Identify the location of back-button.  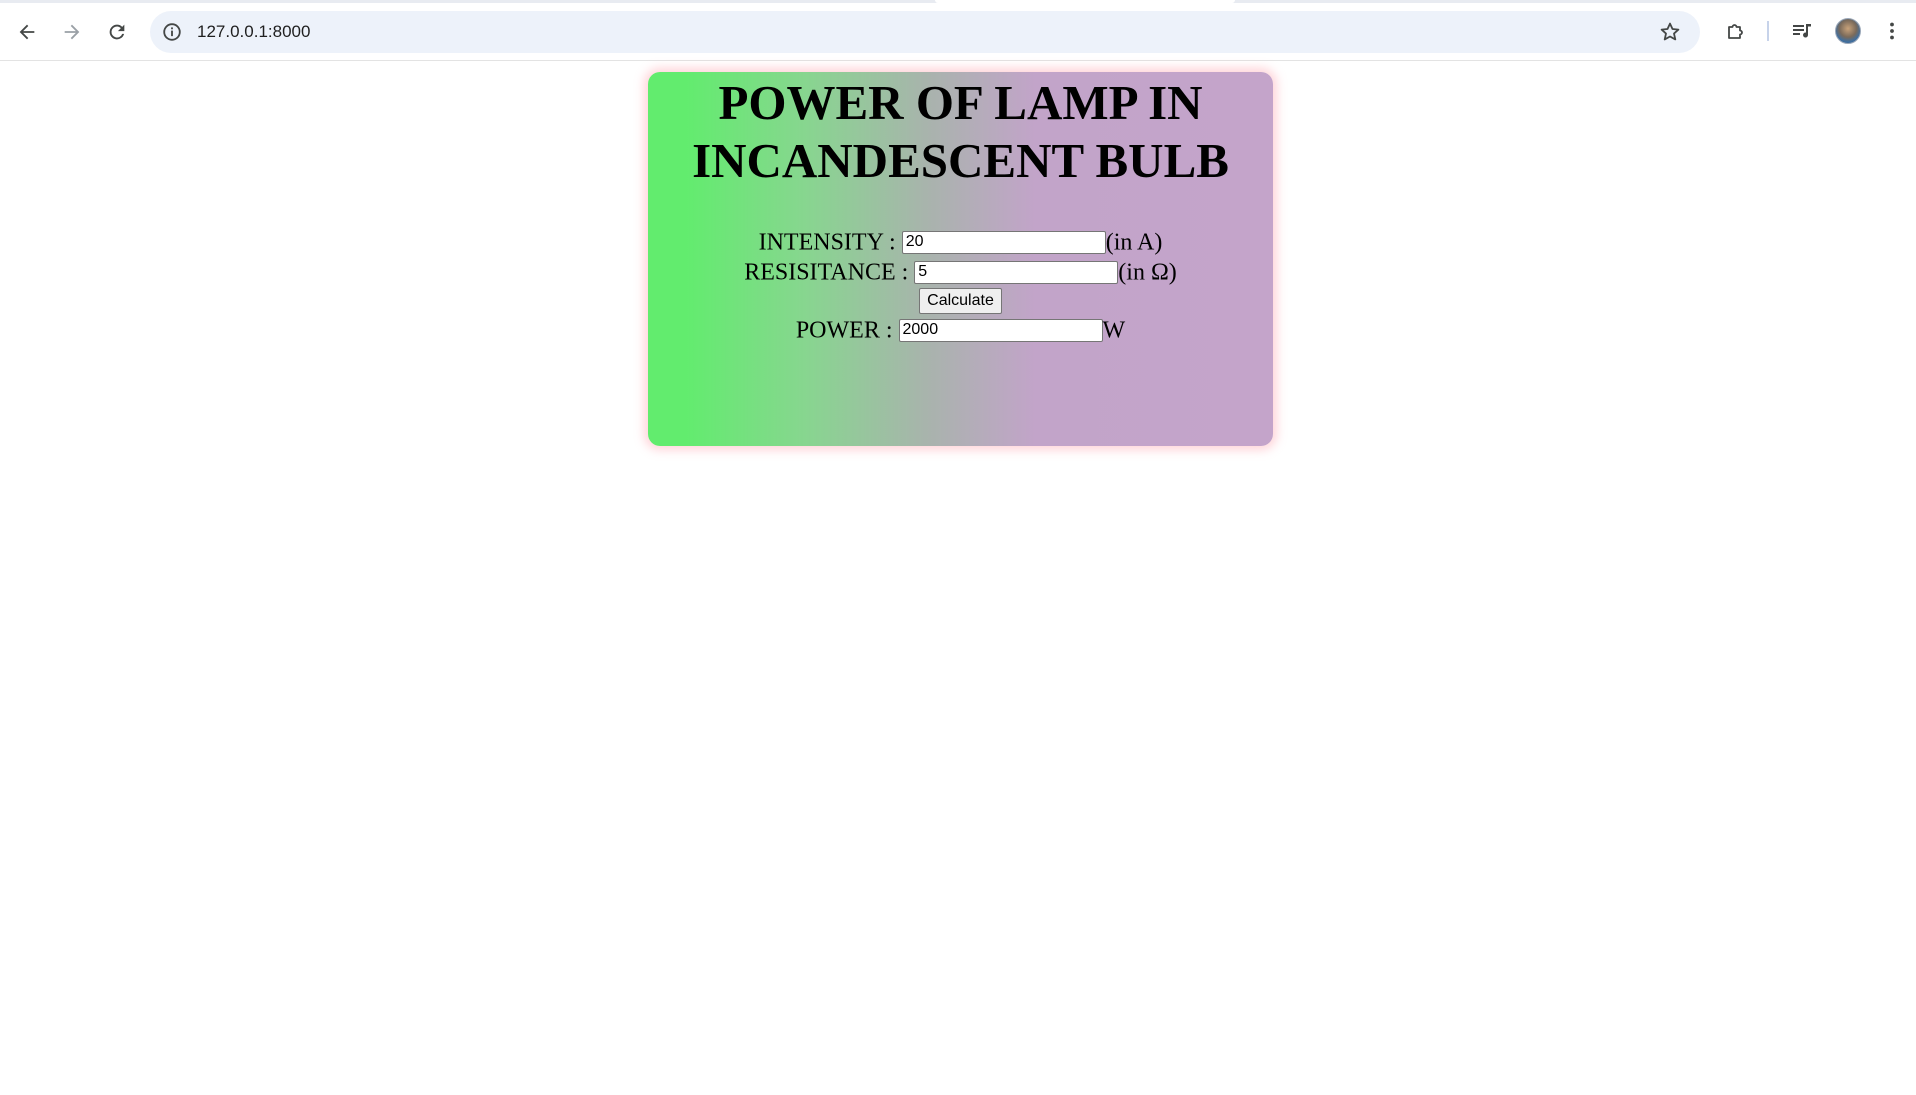
(27, 32).